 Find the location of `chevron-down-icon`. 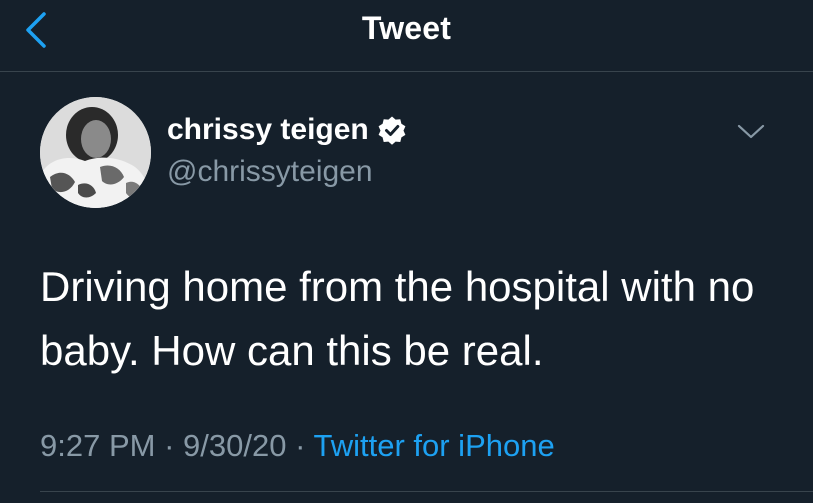

chevron-down-icon is located at coordinates (751, 131).